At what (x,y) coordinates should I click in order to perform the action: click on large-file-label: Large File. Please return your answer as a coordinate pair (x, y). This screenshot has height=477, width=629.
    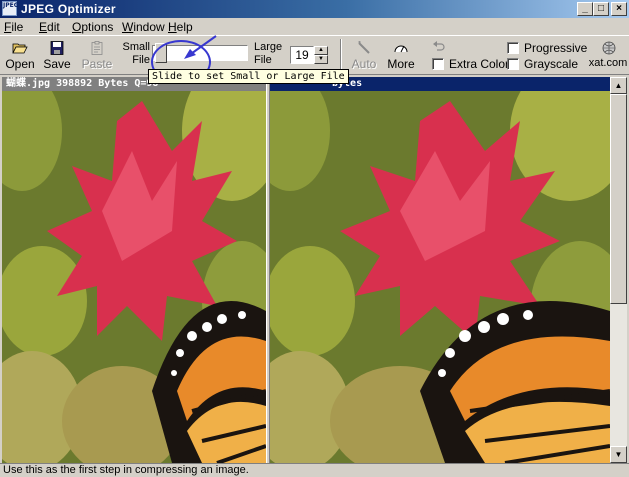
    Looking at the image, I should click on (269, 54).